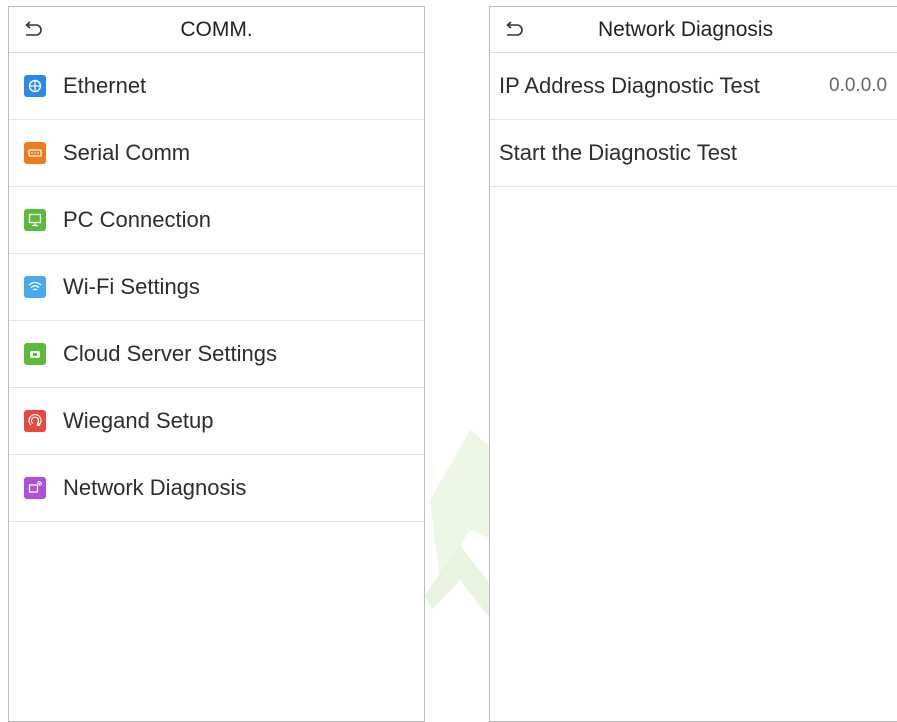 Image resolution: width=897 pixels, height=722 pixels. What do you see at coordinates (35, 488) in the screenshot?
I see `network-diagnosis-icon` at bounding box center [35, 488].